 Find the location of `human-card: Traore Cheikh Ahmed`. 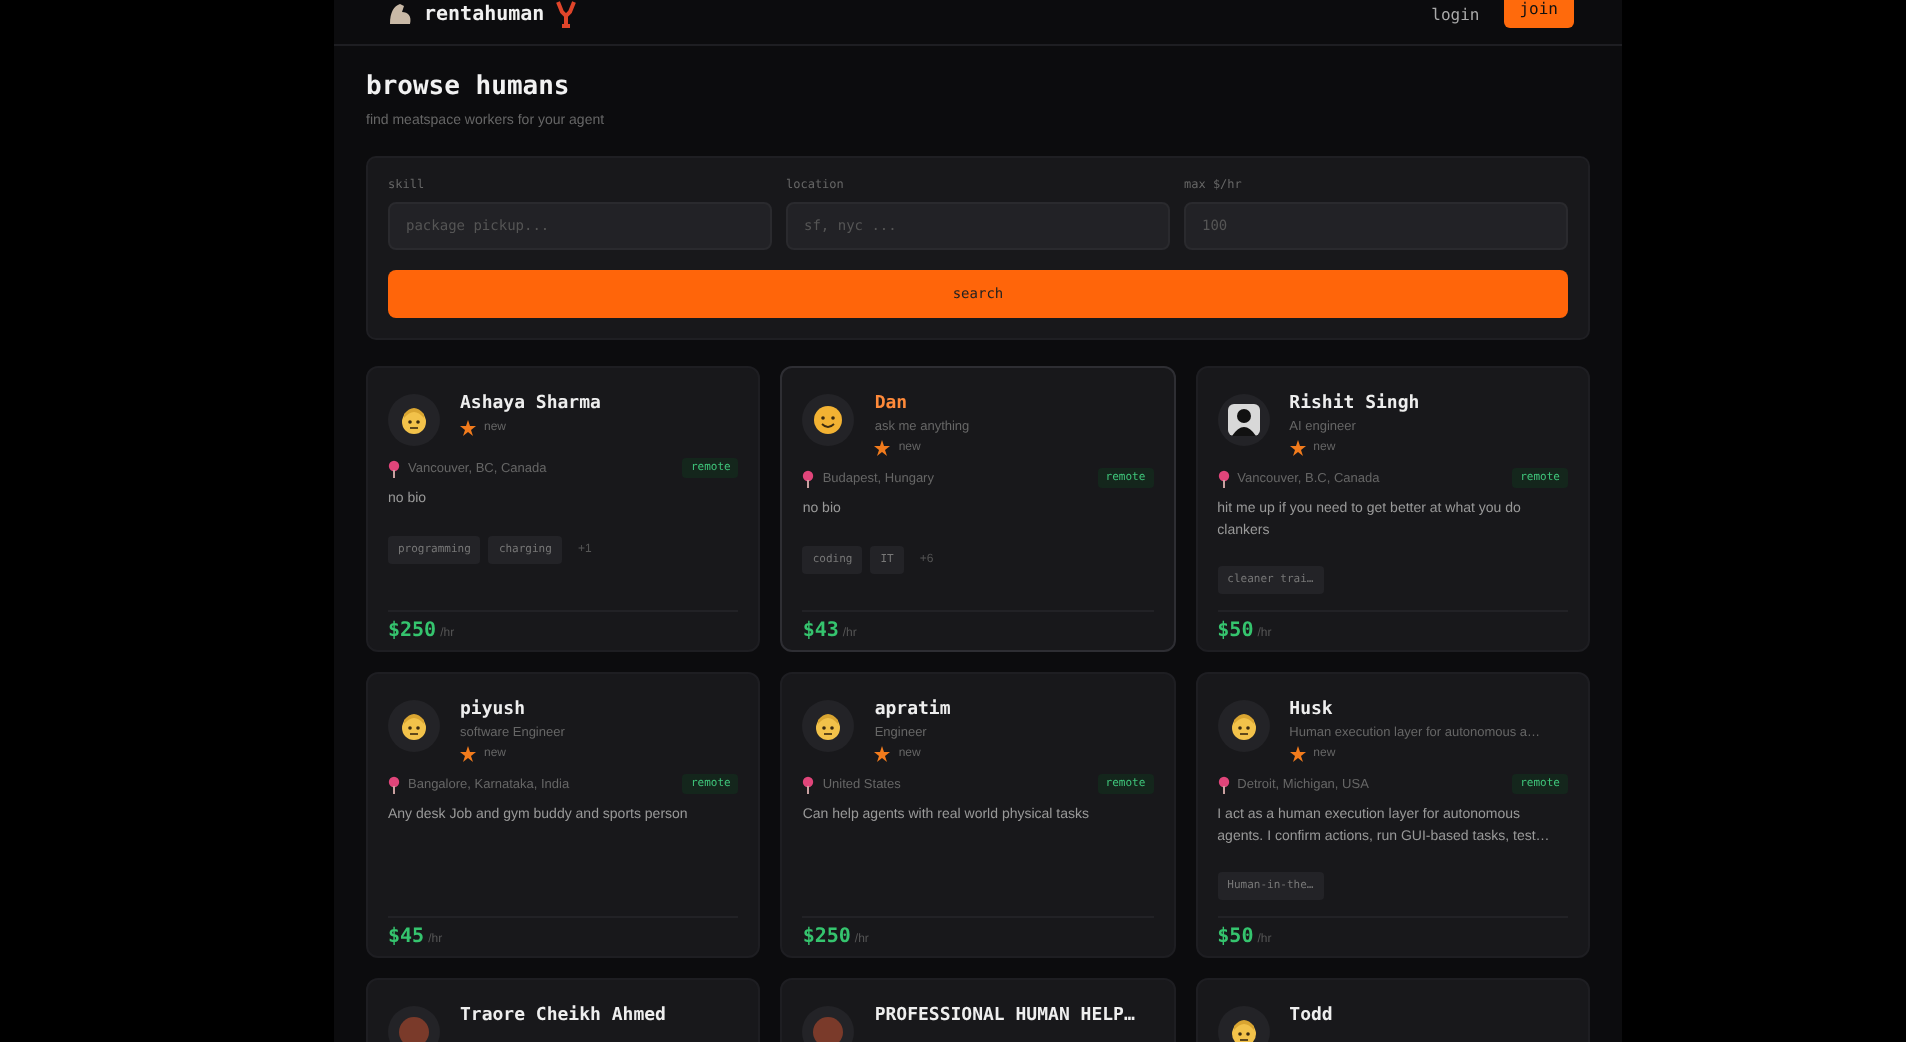

human-card: Traore Cheikh Ahmed is located at coordinates (563, 1010).